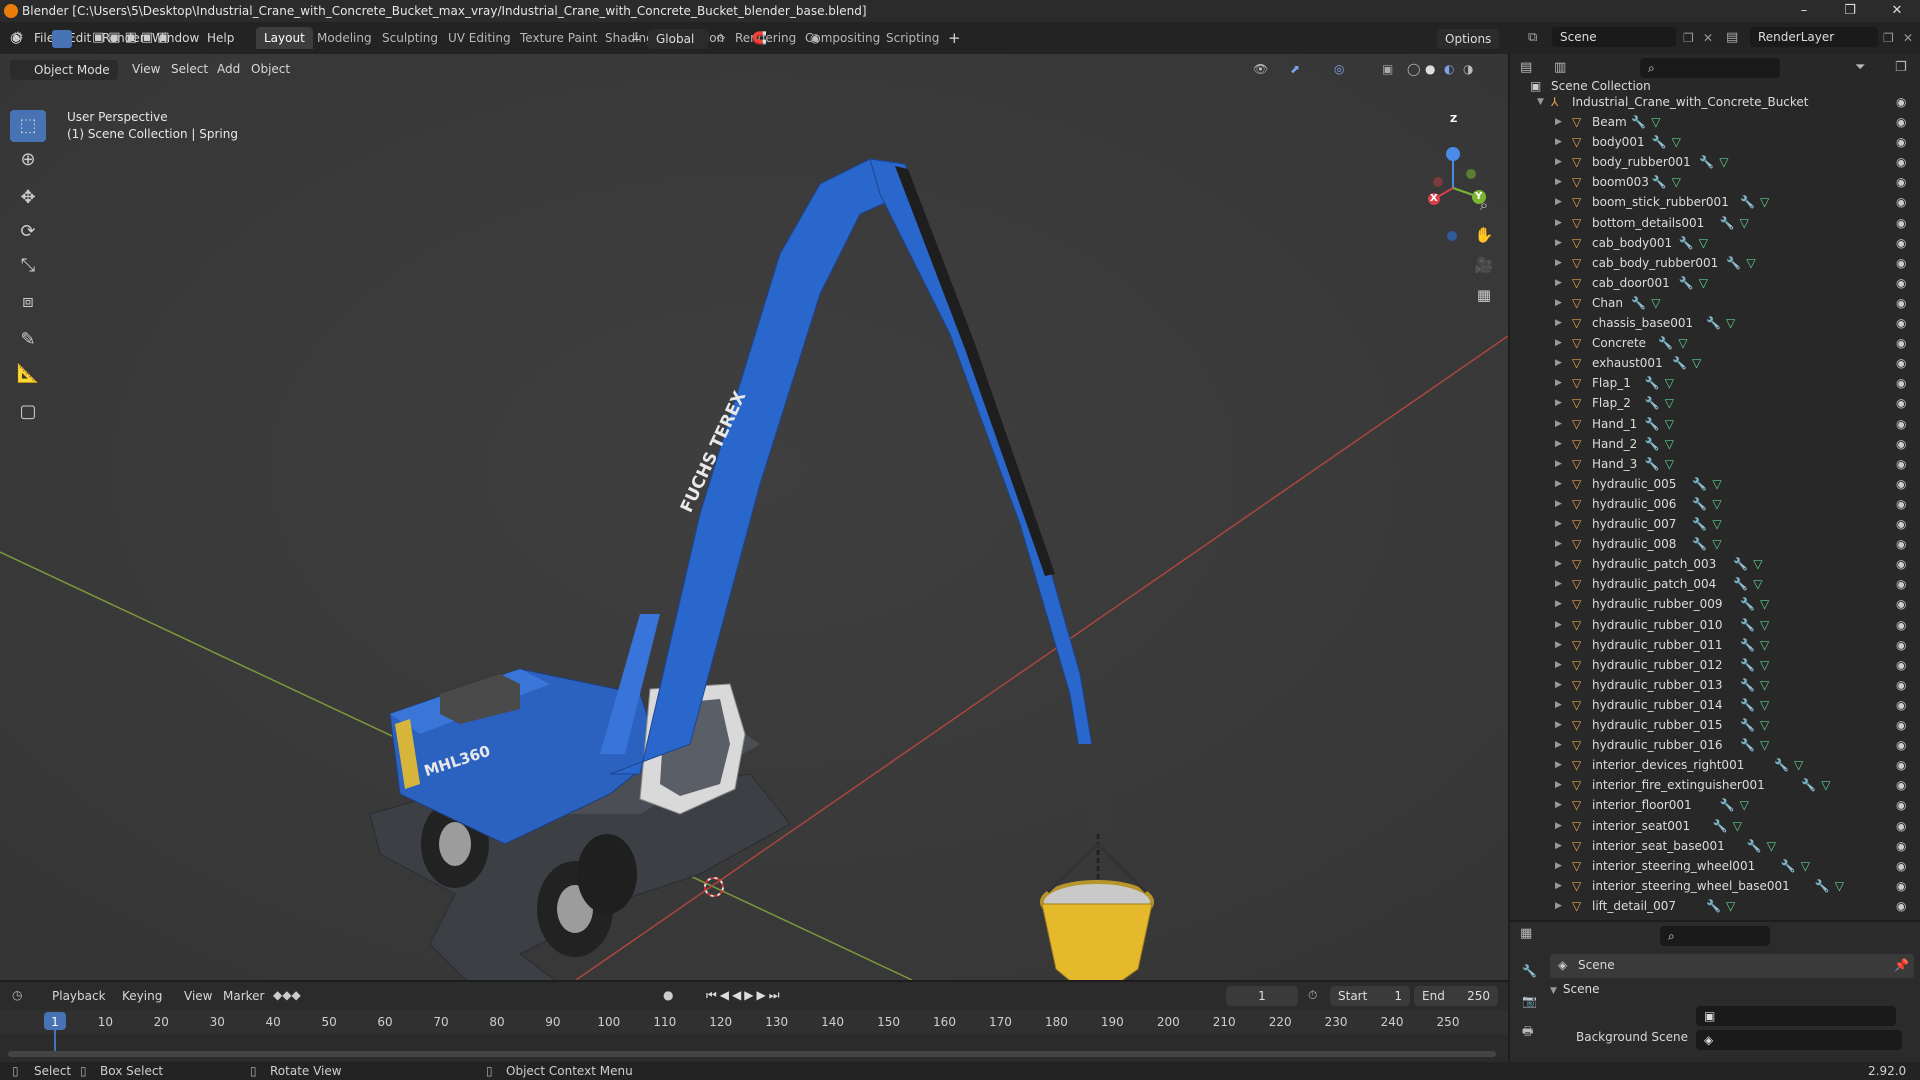  Describe the element at coordinates (28, 198) in the screenshot. I see `move-tool: ✥` at that location.